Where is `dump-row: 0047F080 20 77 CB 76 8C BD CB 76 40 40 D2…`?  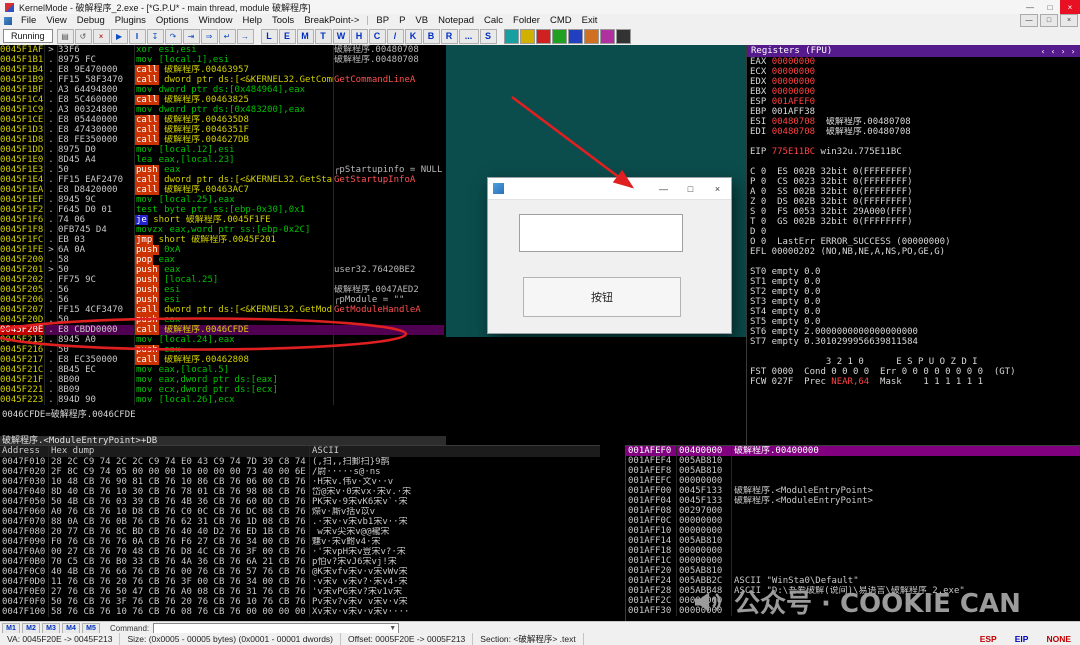 dump-row: 0047F080 20 77 CB 76 8C BD CB 76 40 40 D2… is located at coordinates (300, 532).